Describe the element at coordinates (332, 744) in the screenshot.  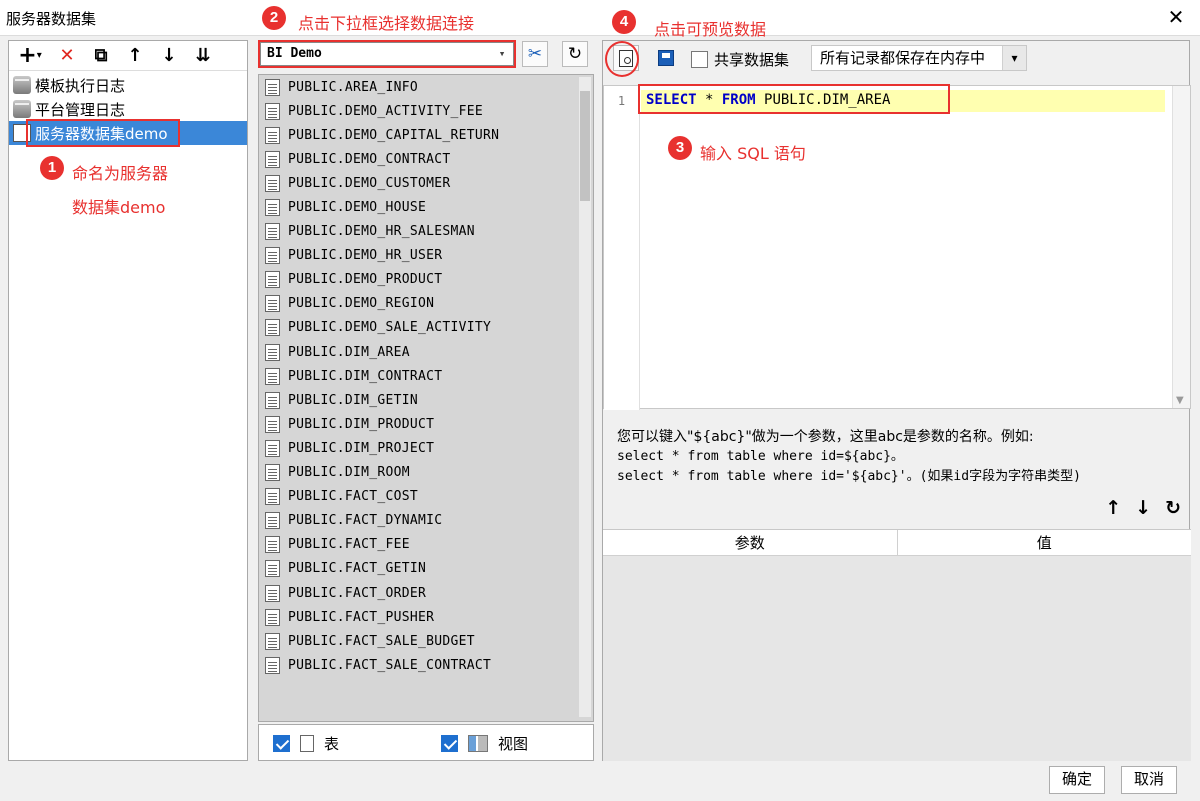
I see `table-filter-label: 表` at that location.